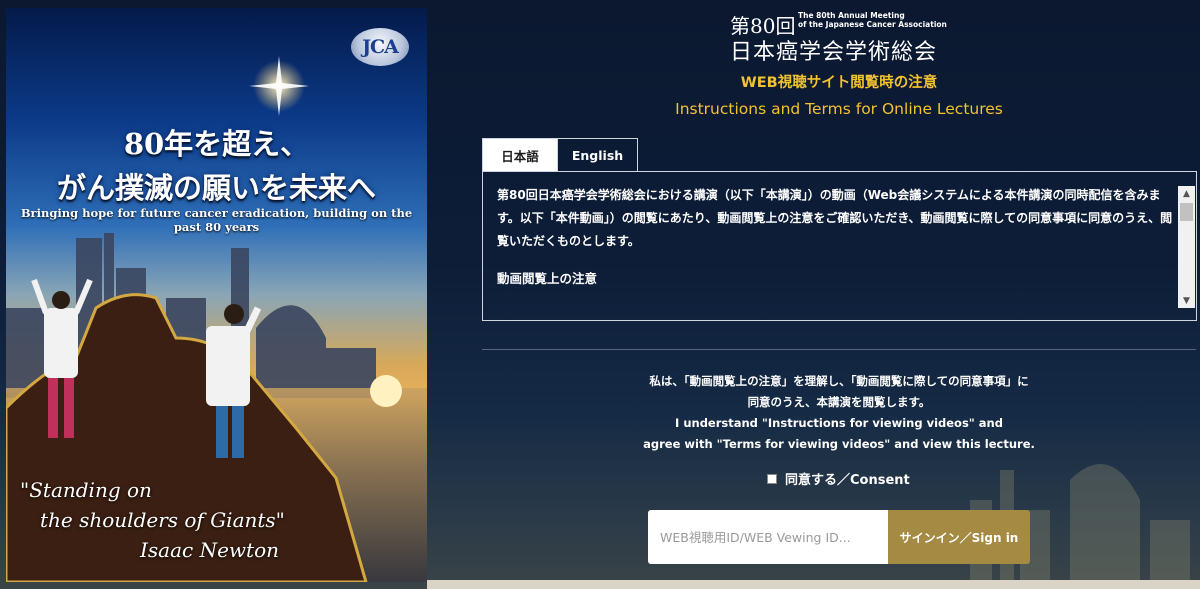  What do you see at coordinates (839, 349) in the screenshot?
I see `divider` at bounding box center [839, 349].